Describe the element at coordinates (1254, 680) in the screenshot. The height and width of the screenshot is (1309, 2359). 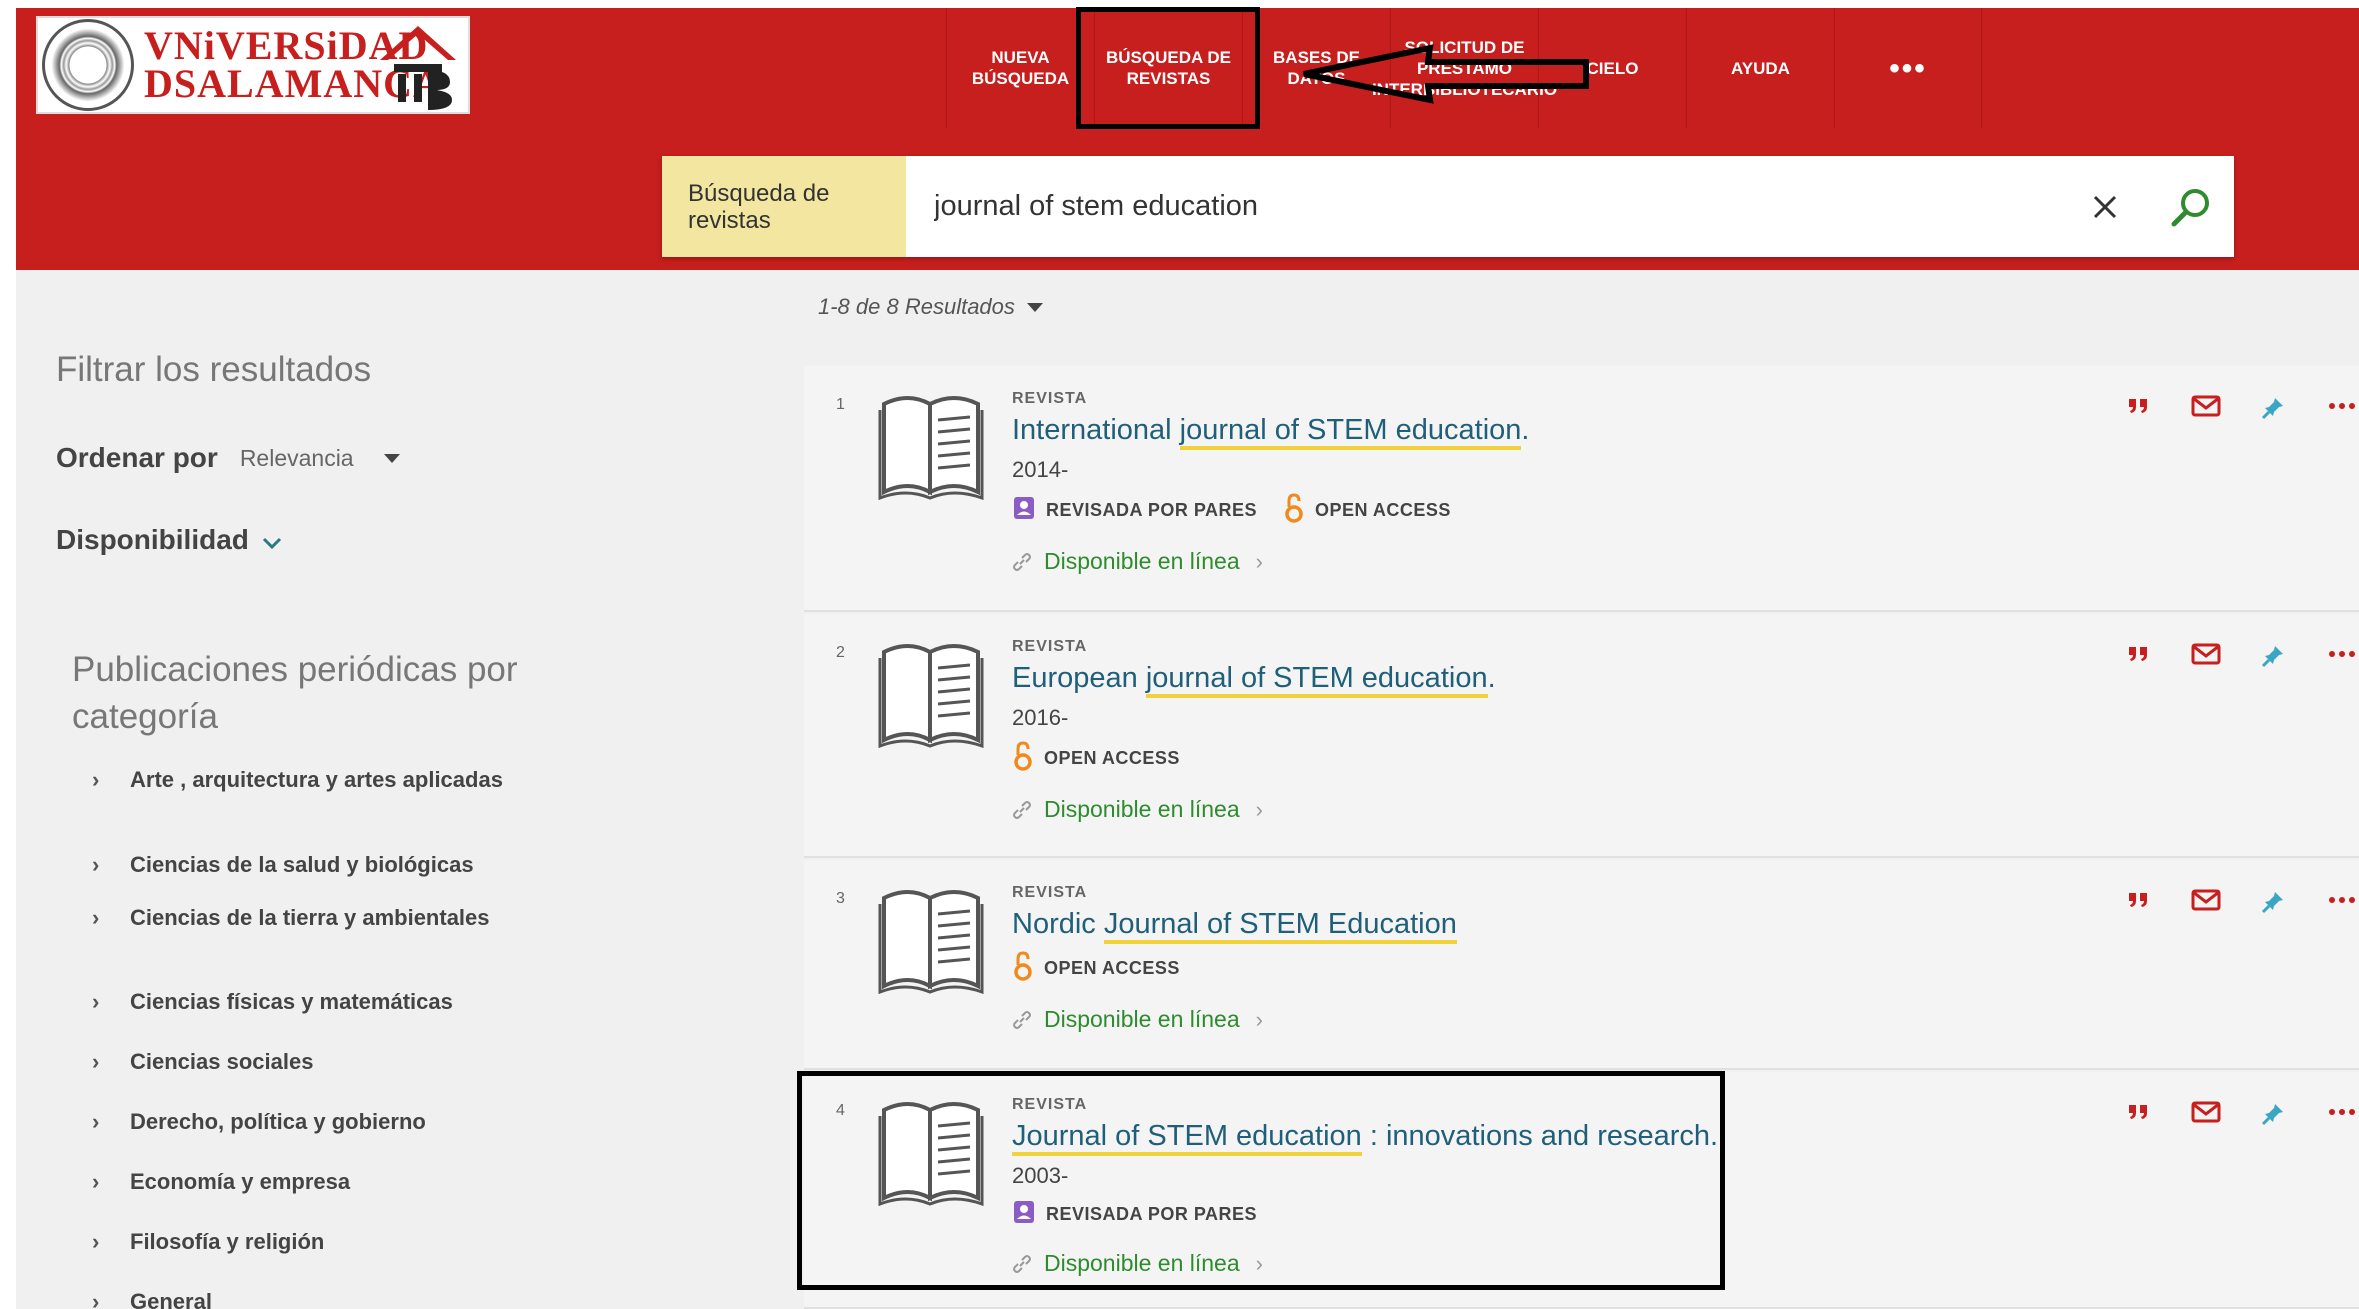
I see `result-title-link: European journal of STEM education.` at that location.